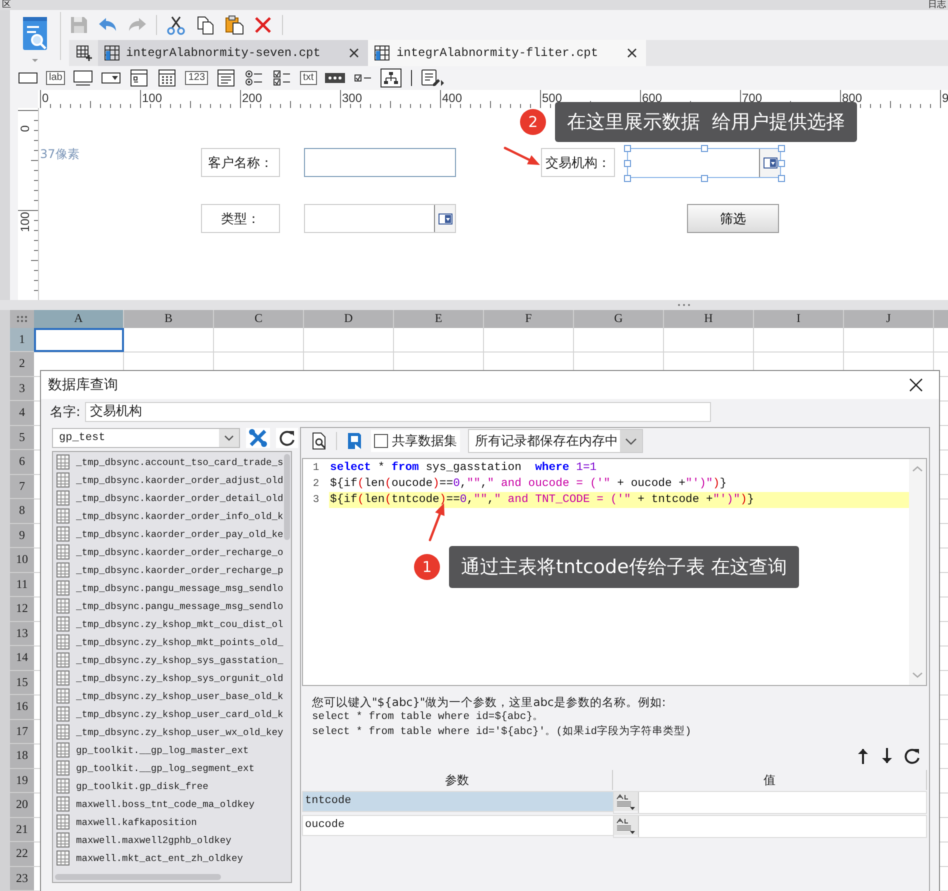 This screenshot has width=948, height=891. What do you see at coordinates (354, 441) in the screenshot?
I see `document-icon` at bounding box center [354, 441].